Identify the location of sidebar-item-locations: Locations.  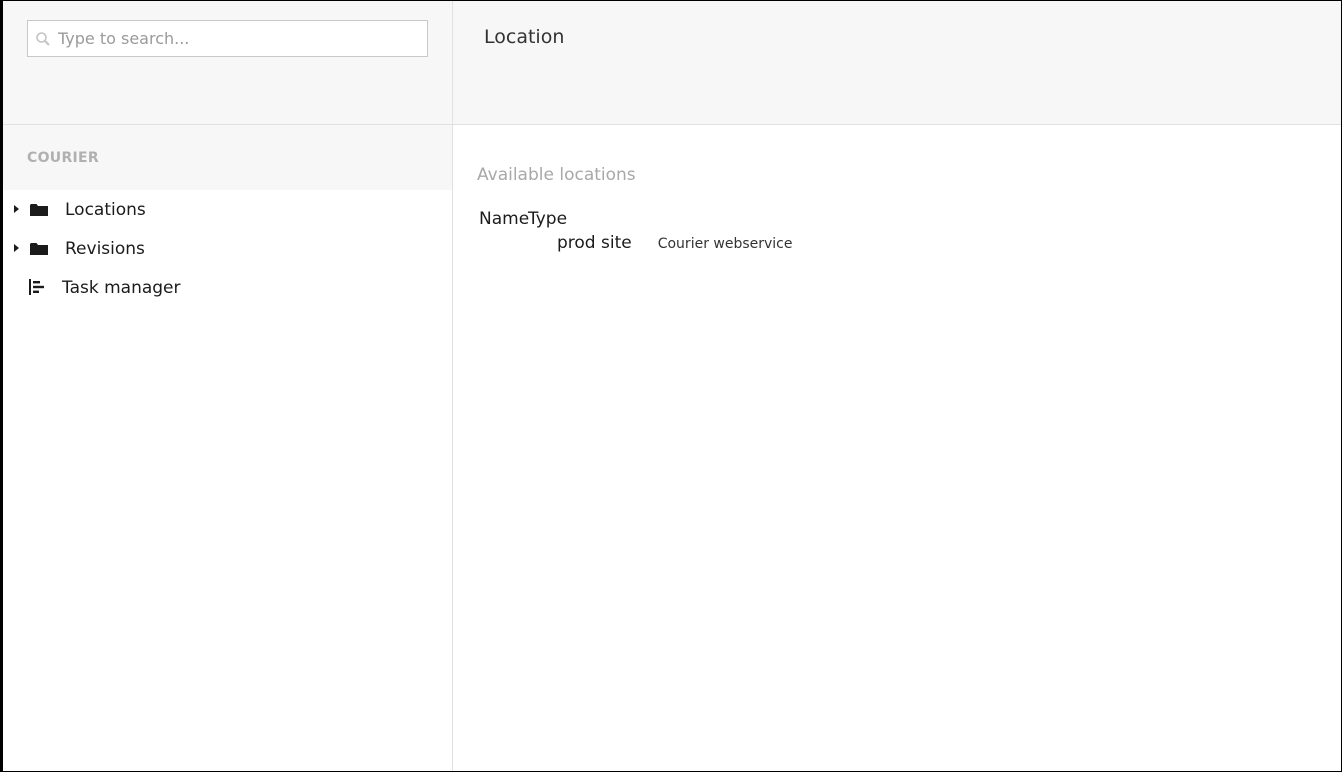
(227, 209).